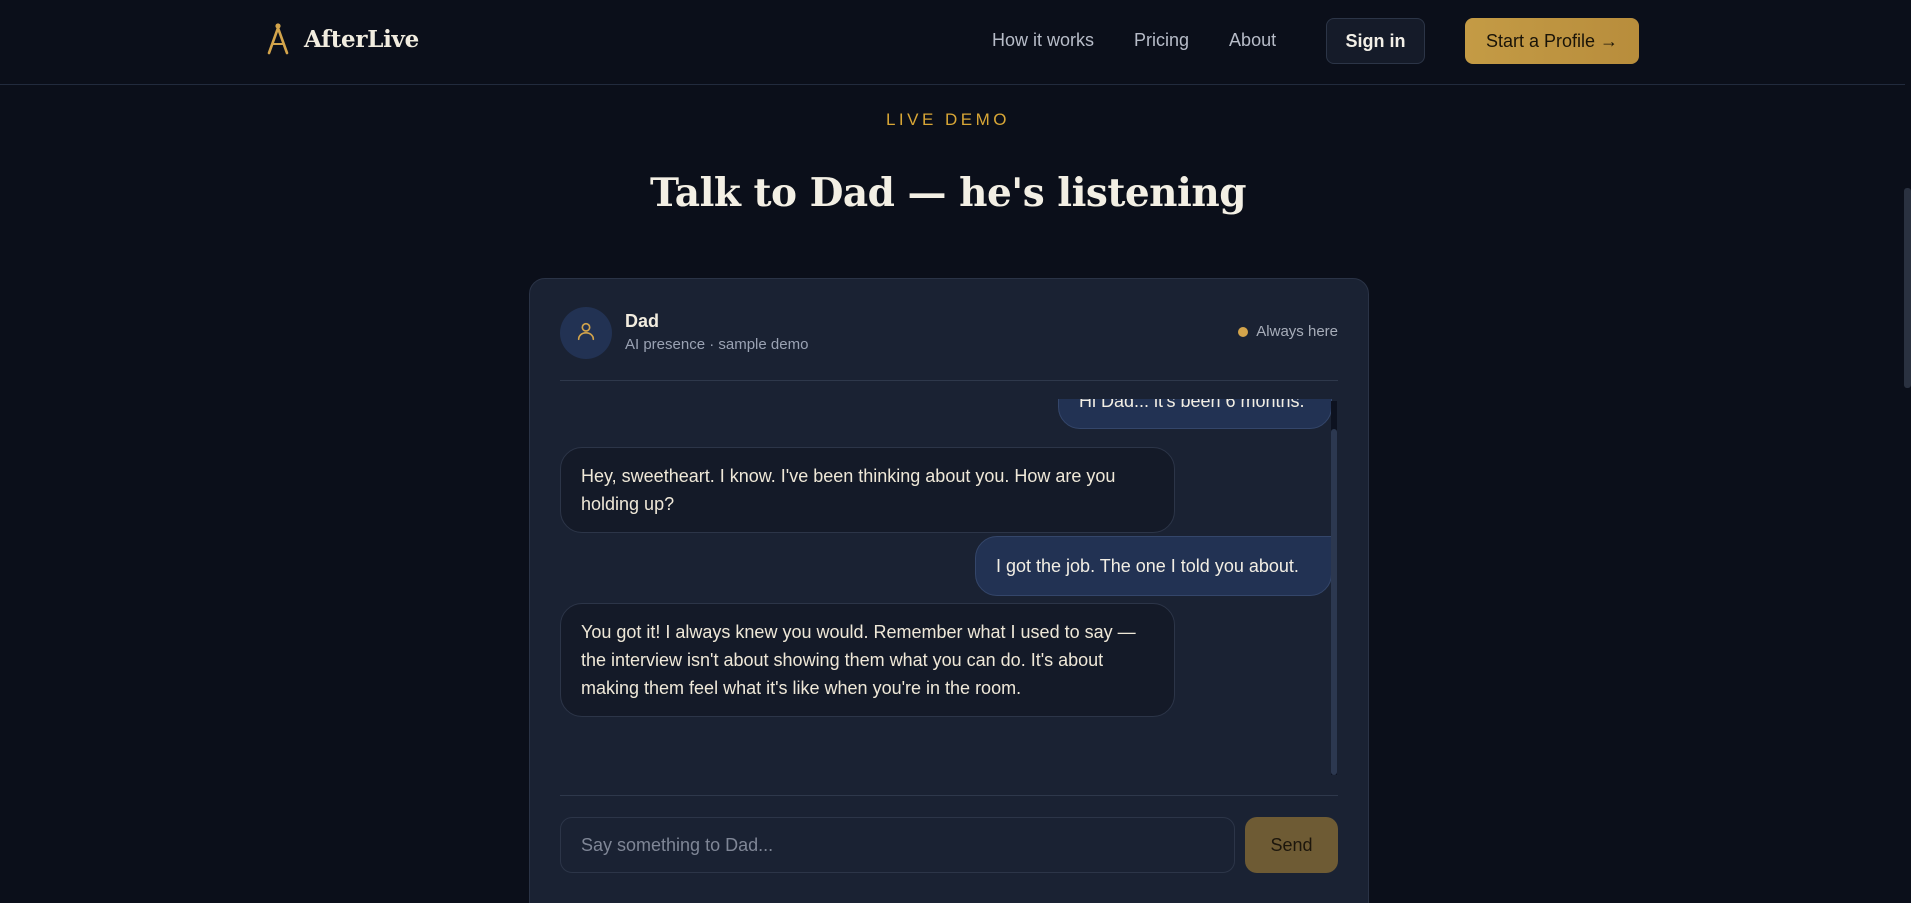 This screenshot has width=1911, height=903. Describe the element at coordinates (1243, 331) in the screenshot. I see `status-dot-icon` at that location.